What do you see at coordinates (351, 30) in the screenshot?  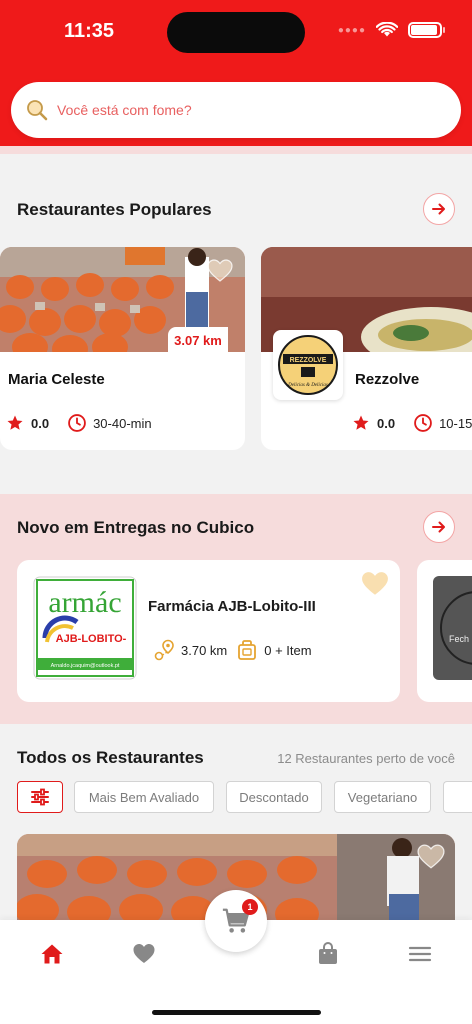 I see `signal-icon: ●●●●` at bounding box center [351, 30].